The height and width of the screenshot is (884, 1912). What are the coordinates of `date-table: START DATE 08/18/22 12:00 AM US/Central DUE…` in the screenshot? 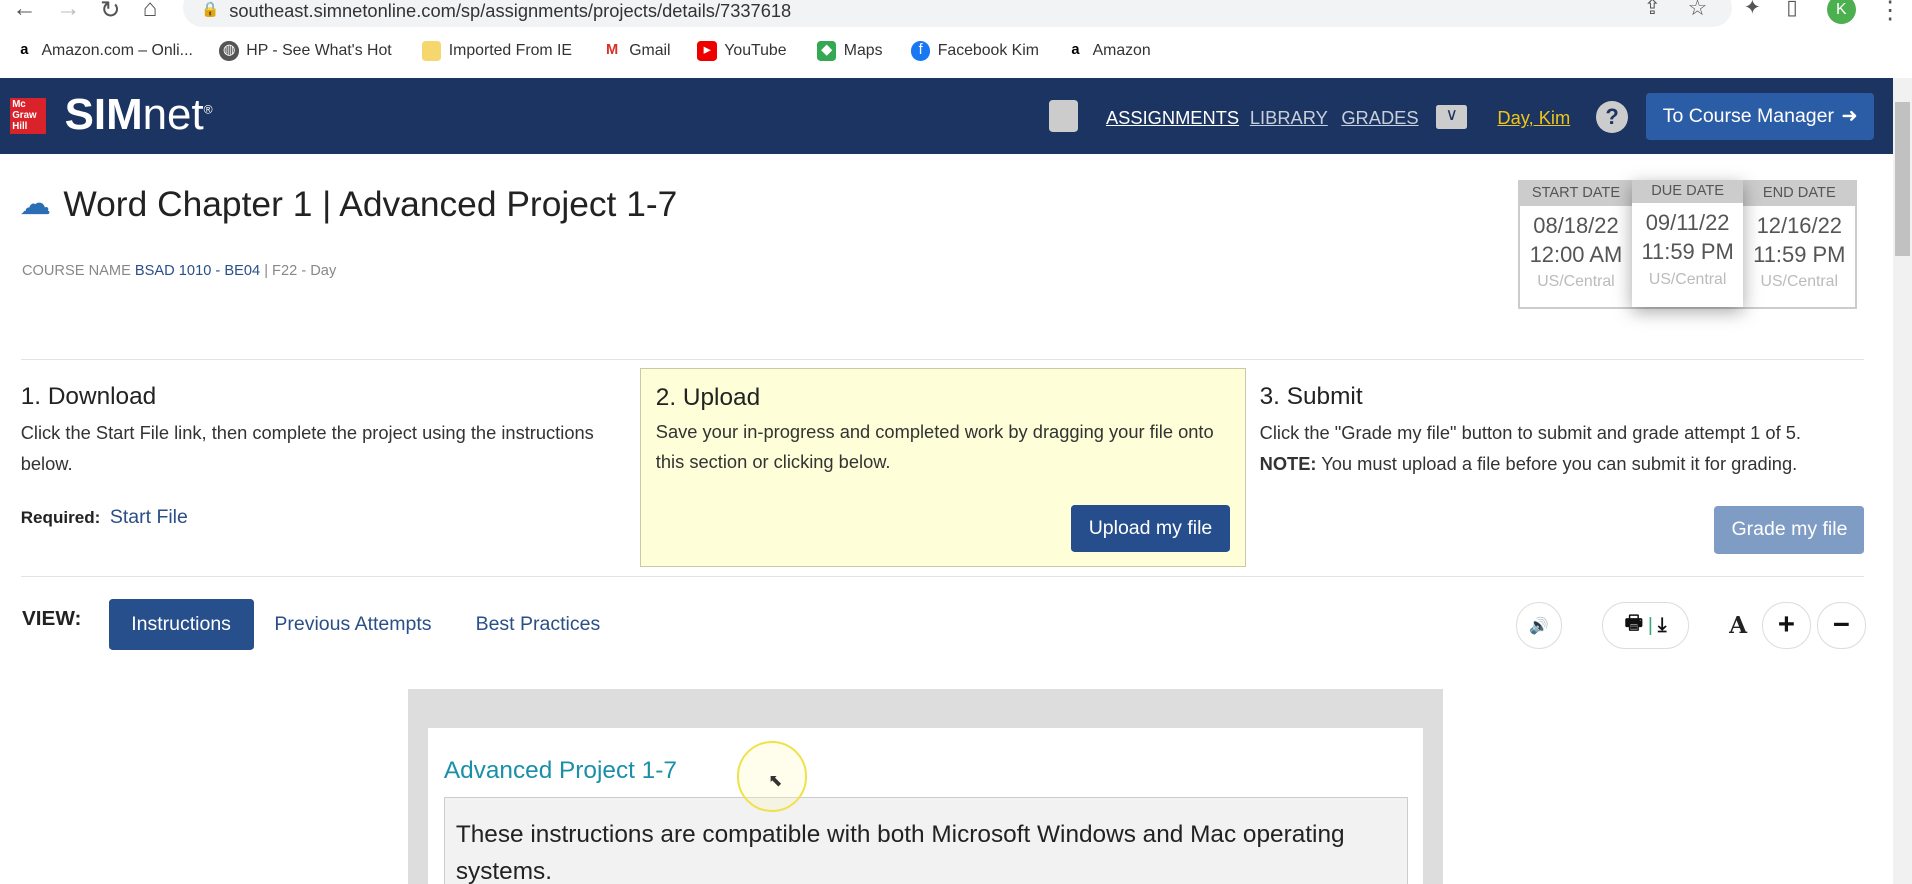 It's located at (1688, 244).